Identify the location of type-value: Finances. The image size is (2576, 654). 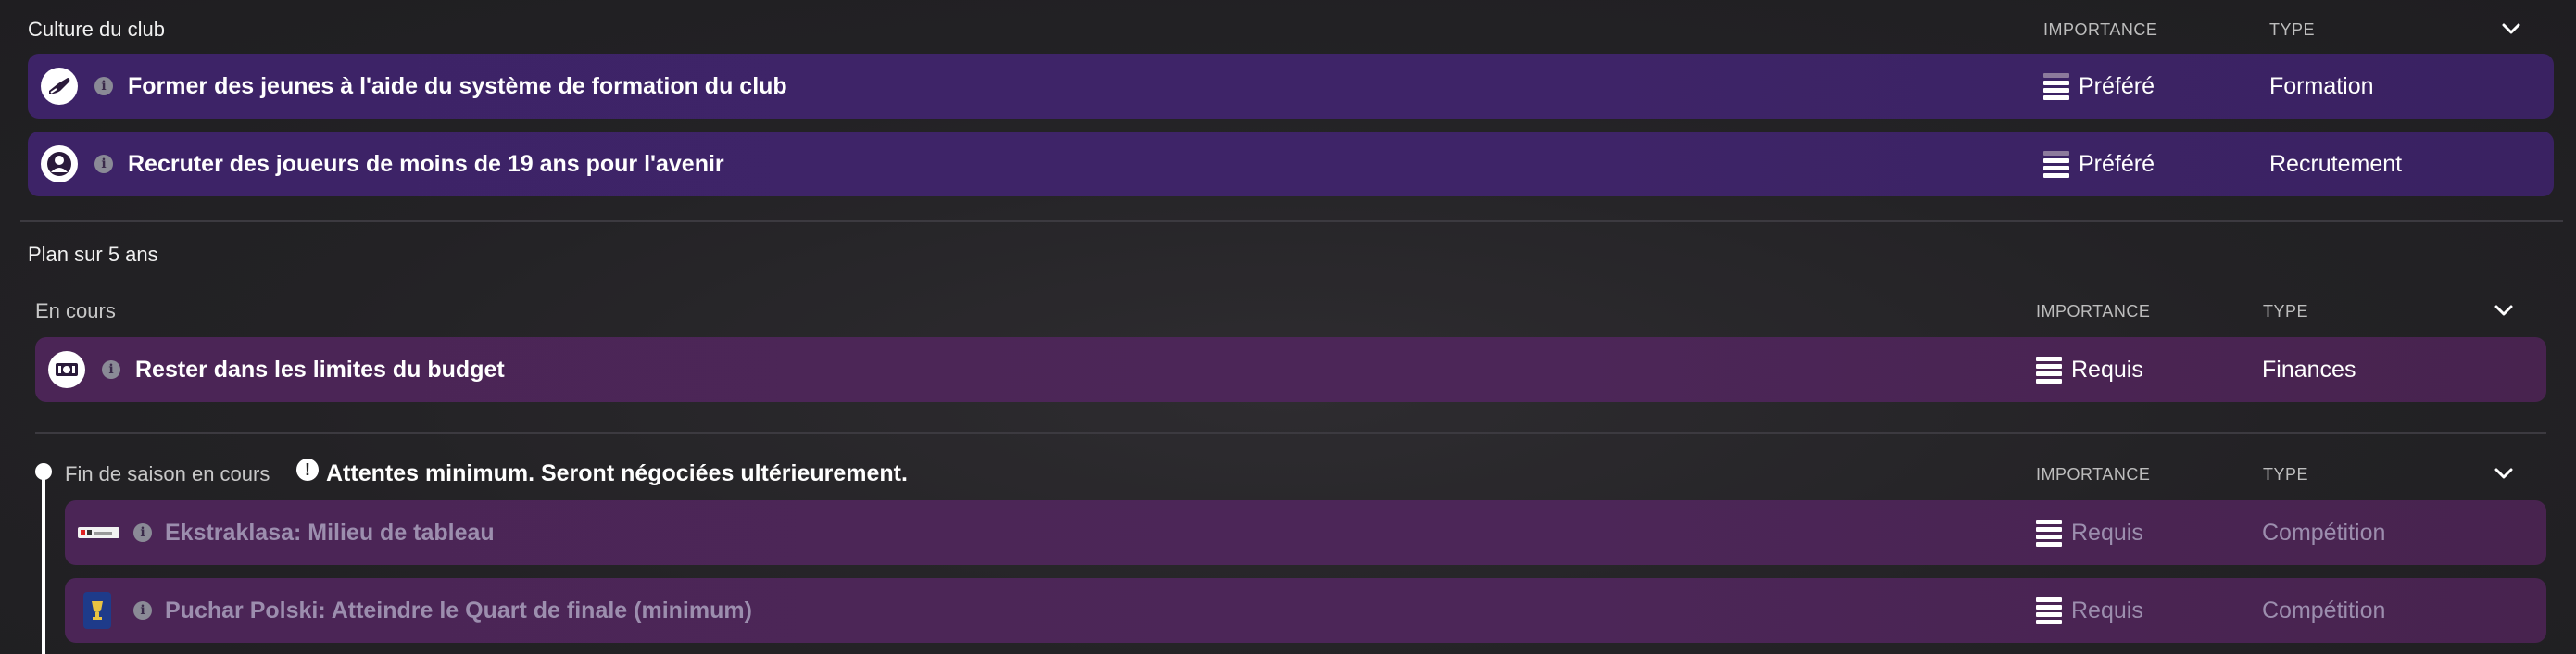
(2309, 369).